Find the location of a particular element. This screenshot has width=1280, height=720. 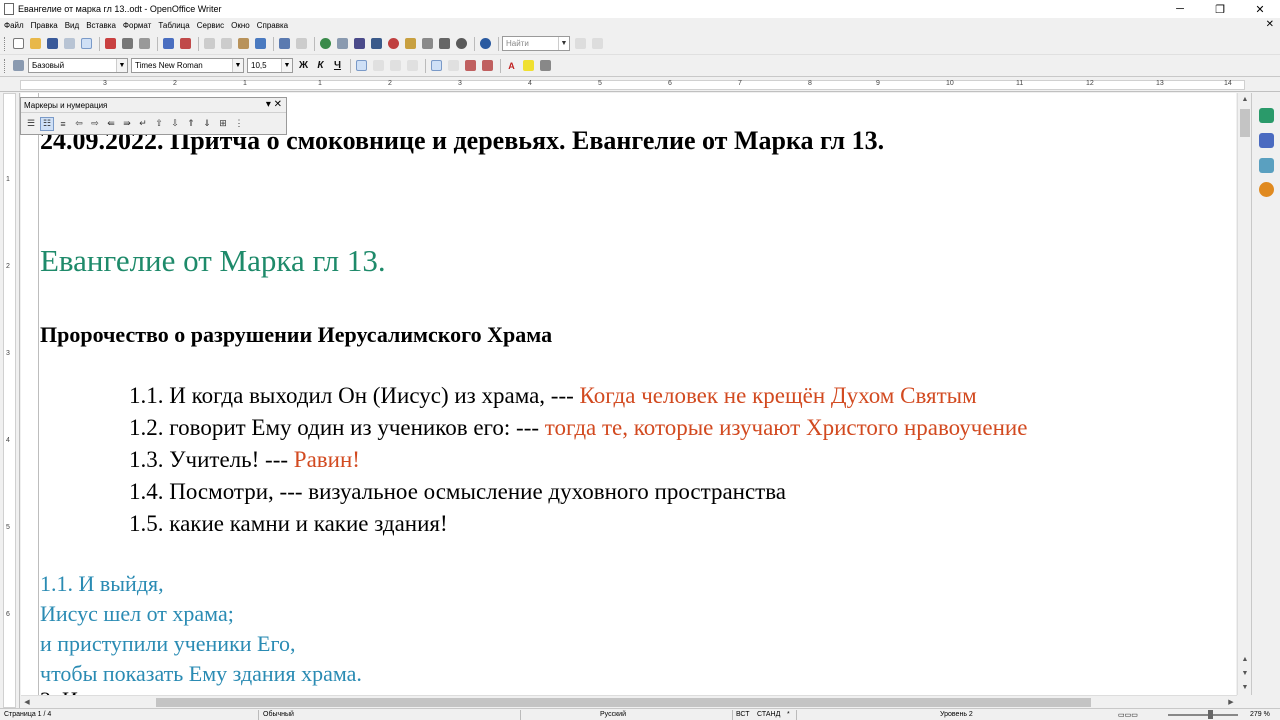

move-down-subpoints-icon: ⇓ is located at coordinates (207, 124).